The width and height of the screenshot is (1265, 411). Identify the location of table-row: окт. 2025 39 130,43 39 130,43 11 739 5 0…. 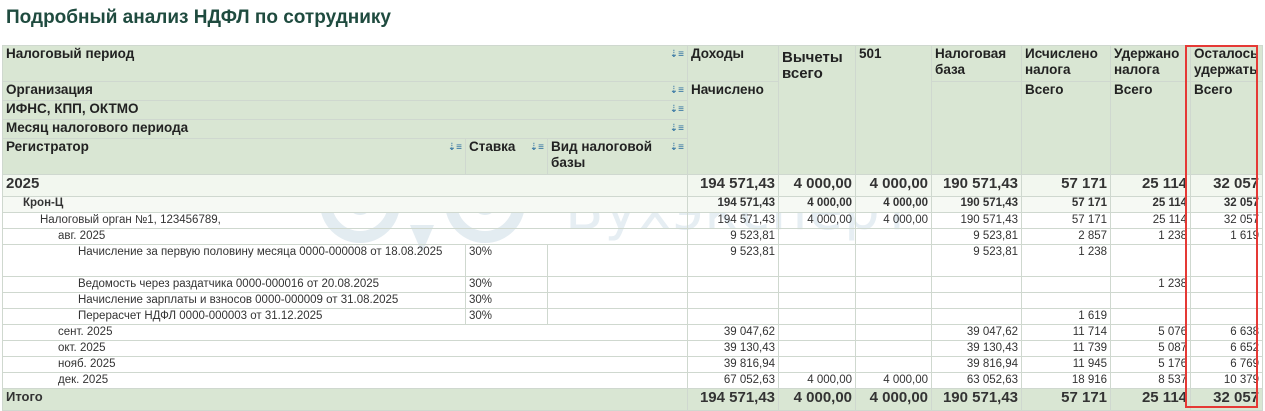
(632, 348).